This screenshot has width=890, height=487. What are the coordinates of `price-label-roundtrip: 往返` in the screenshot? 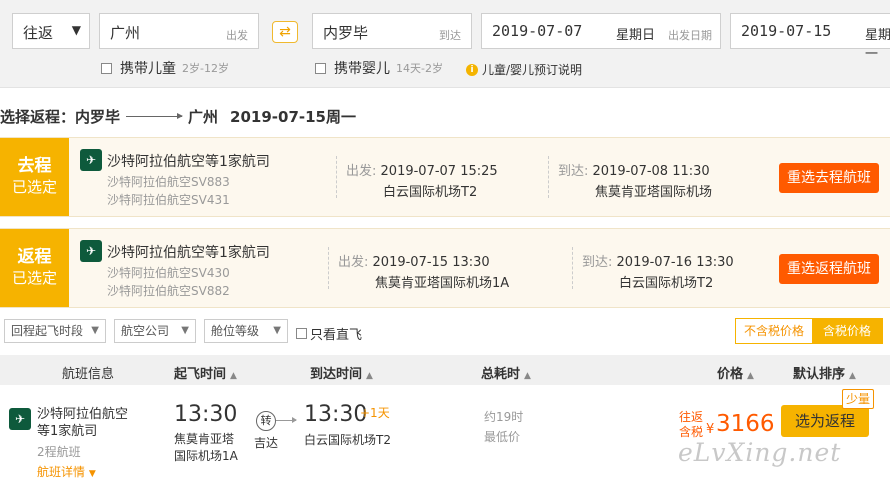 It's located at (691, 417).